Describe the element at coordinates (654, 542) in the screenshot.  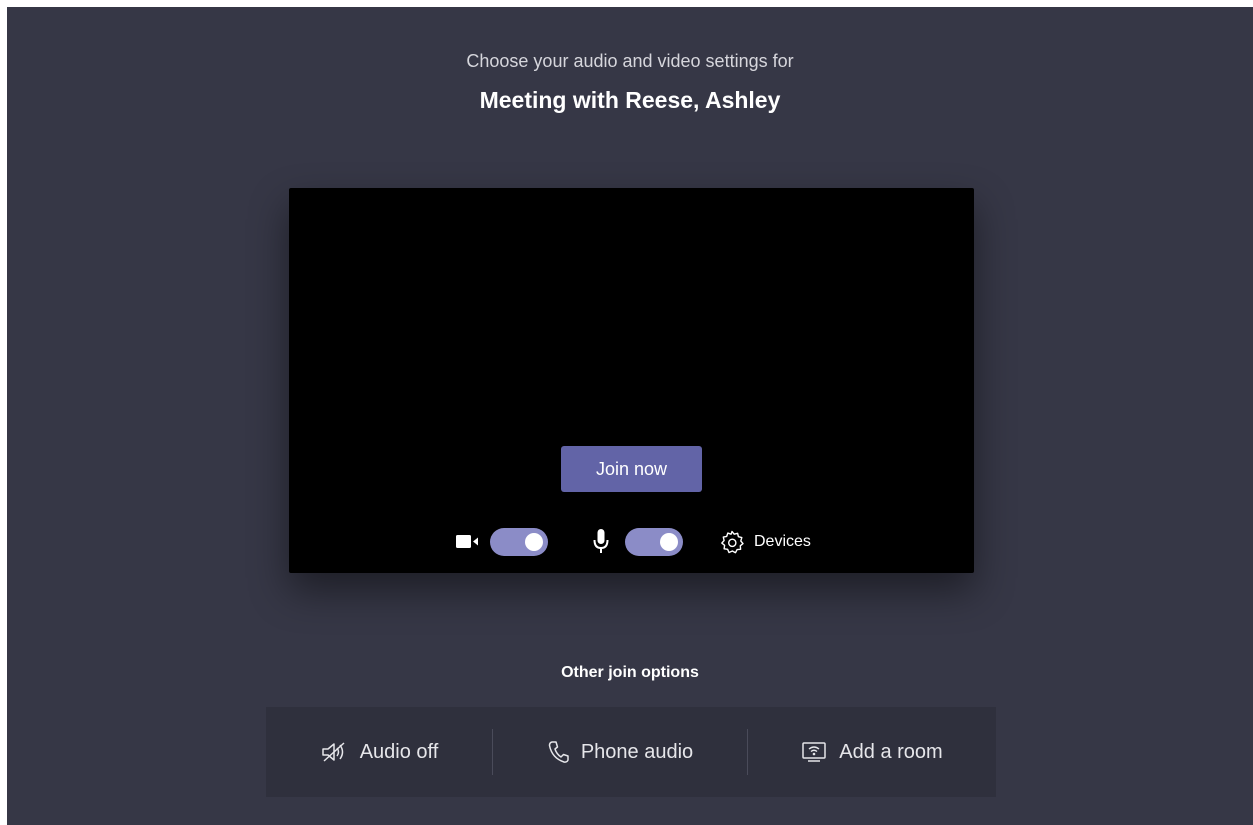
I see `microphone-toggle` at that location.